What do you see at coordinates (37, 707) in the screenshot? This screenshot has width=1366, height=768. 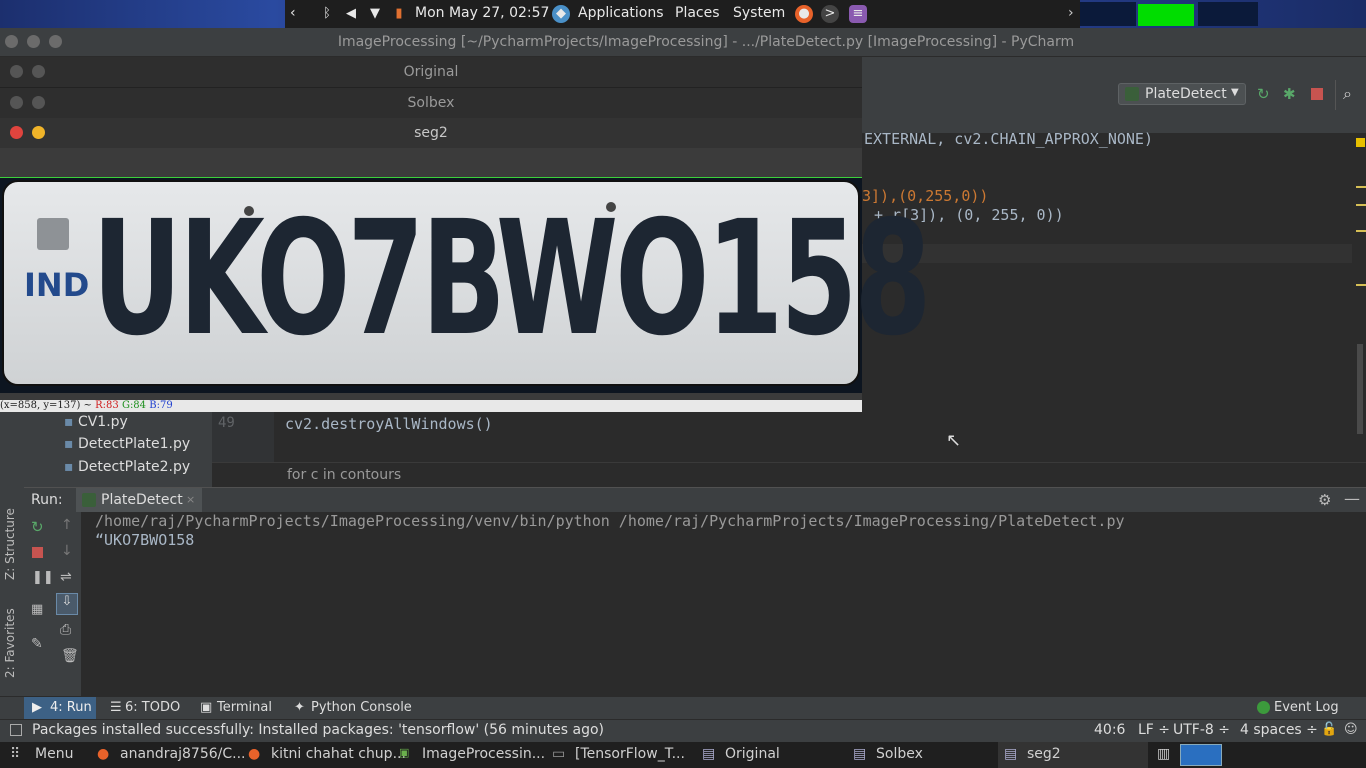 I see `play-icon: ▶` at bounding box center [37, 707].